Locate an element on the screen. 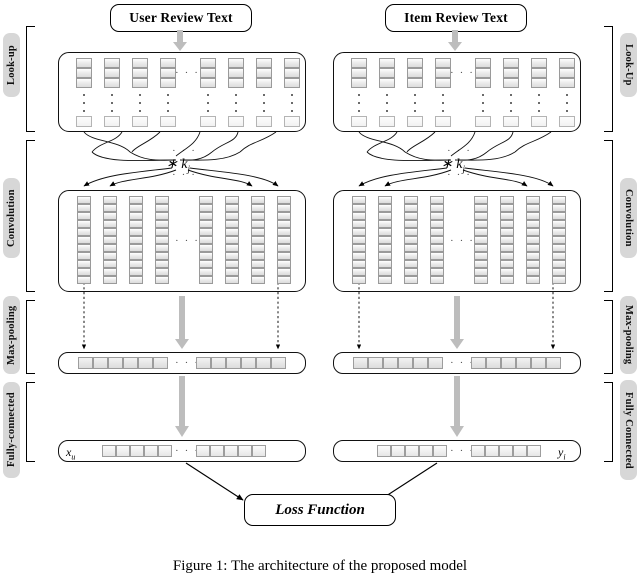  fc-cells-item-right is located at coordinates (506, 451).